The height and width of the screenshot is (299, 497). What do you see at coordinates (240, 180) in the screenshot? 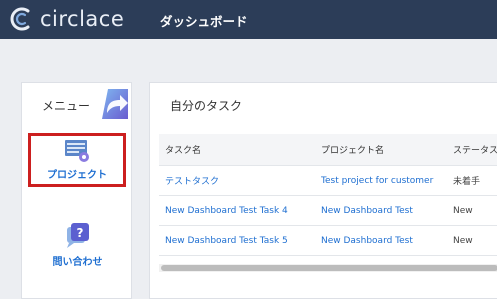
I see `task-link: テストタスク` at bounding box center [240, 180].